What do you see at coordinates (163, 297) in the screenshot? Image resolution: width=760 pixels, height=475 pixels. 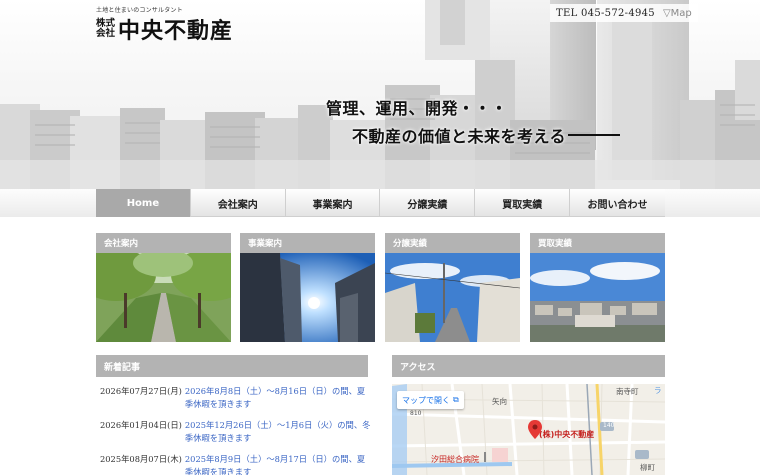 I see `tree-lined-road-photo` at bounding box center [163, 297].